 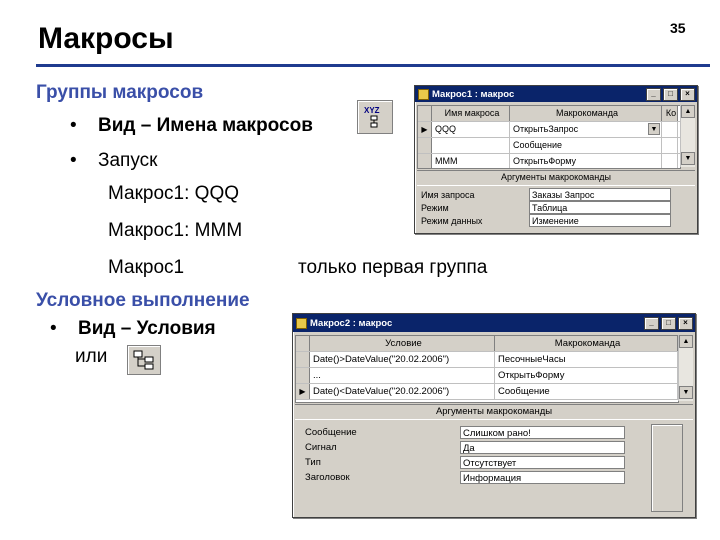 What do you see at coordinates (143, 300) in the screenshot?
I see `section-heading-conditional: Условное выполнение` at bounding box center [143, 300].